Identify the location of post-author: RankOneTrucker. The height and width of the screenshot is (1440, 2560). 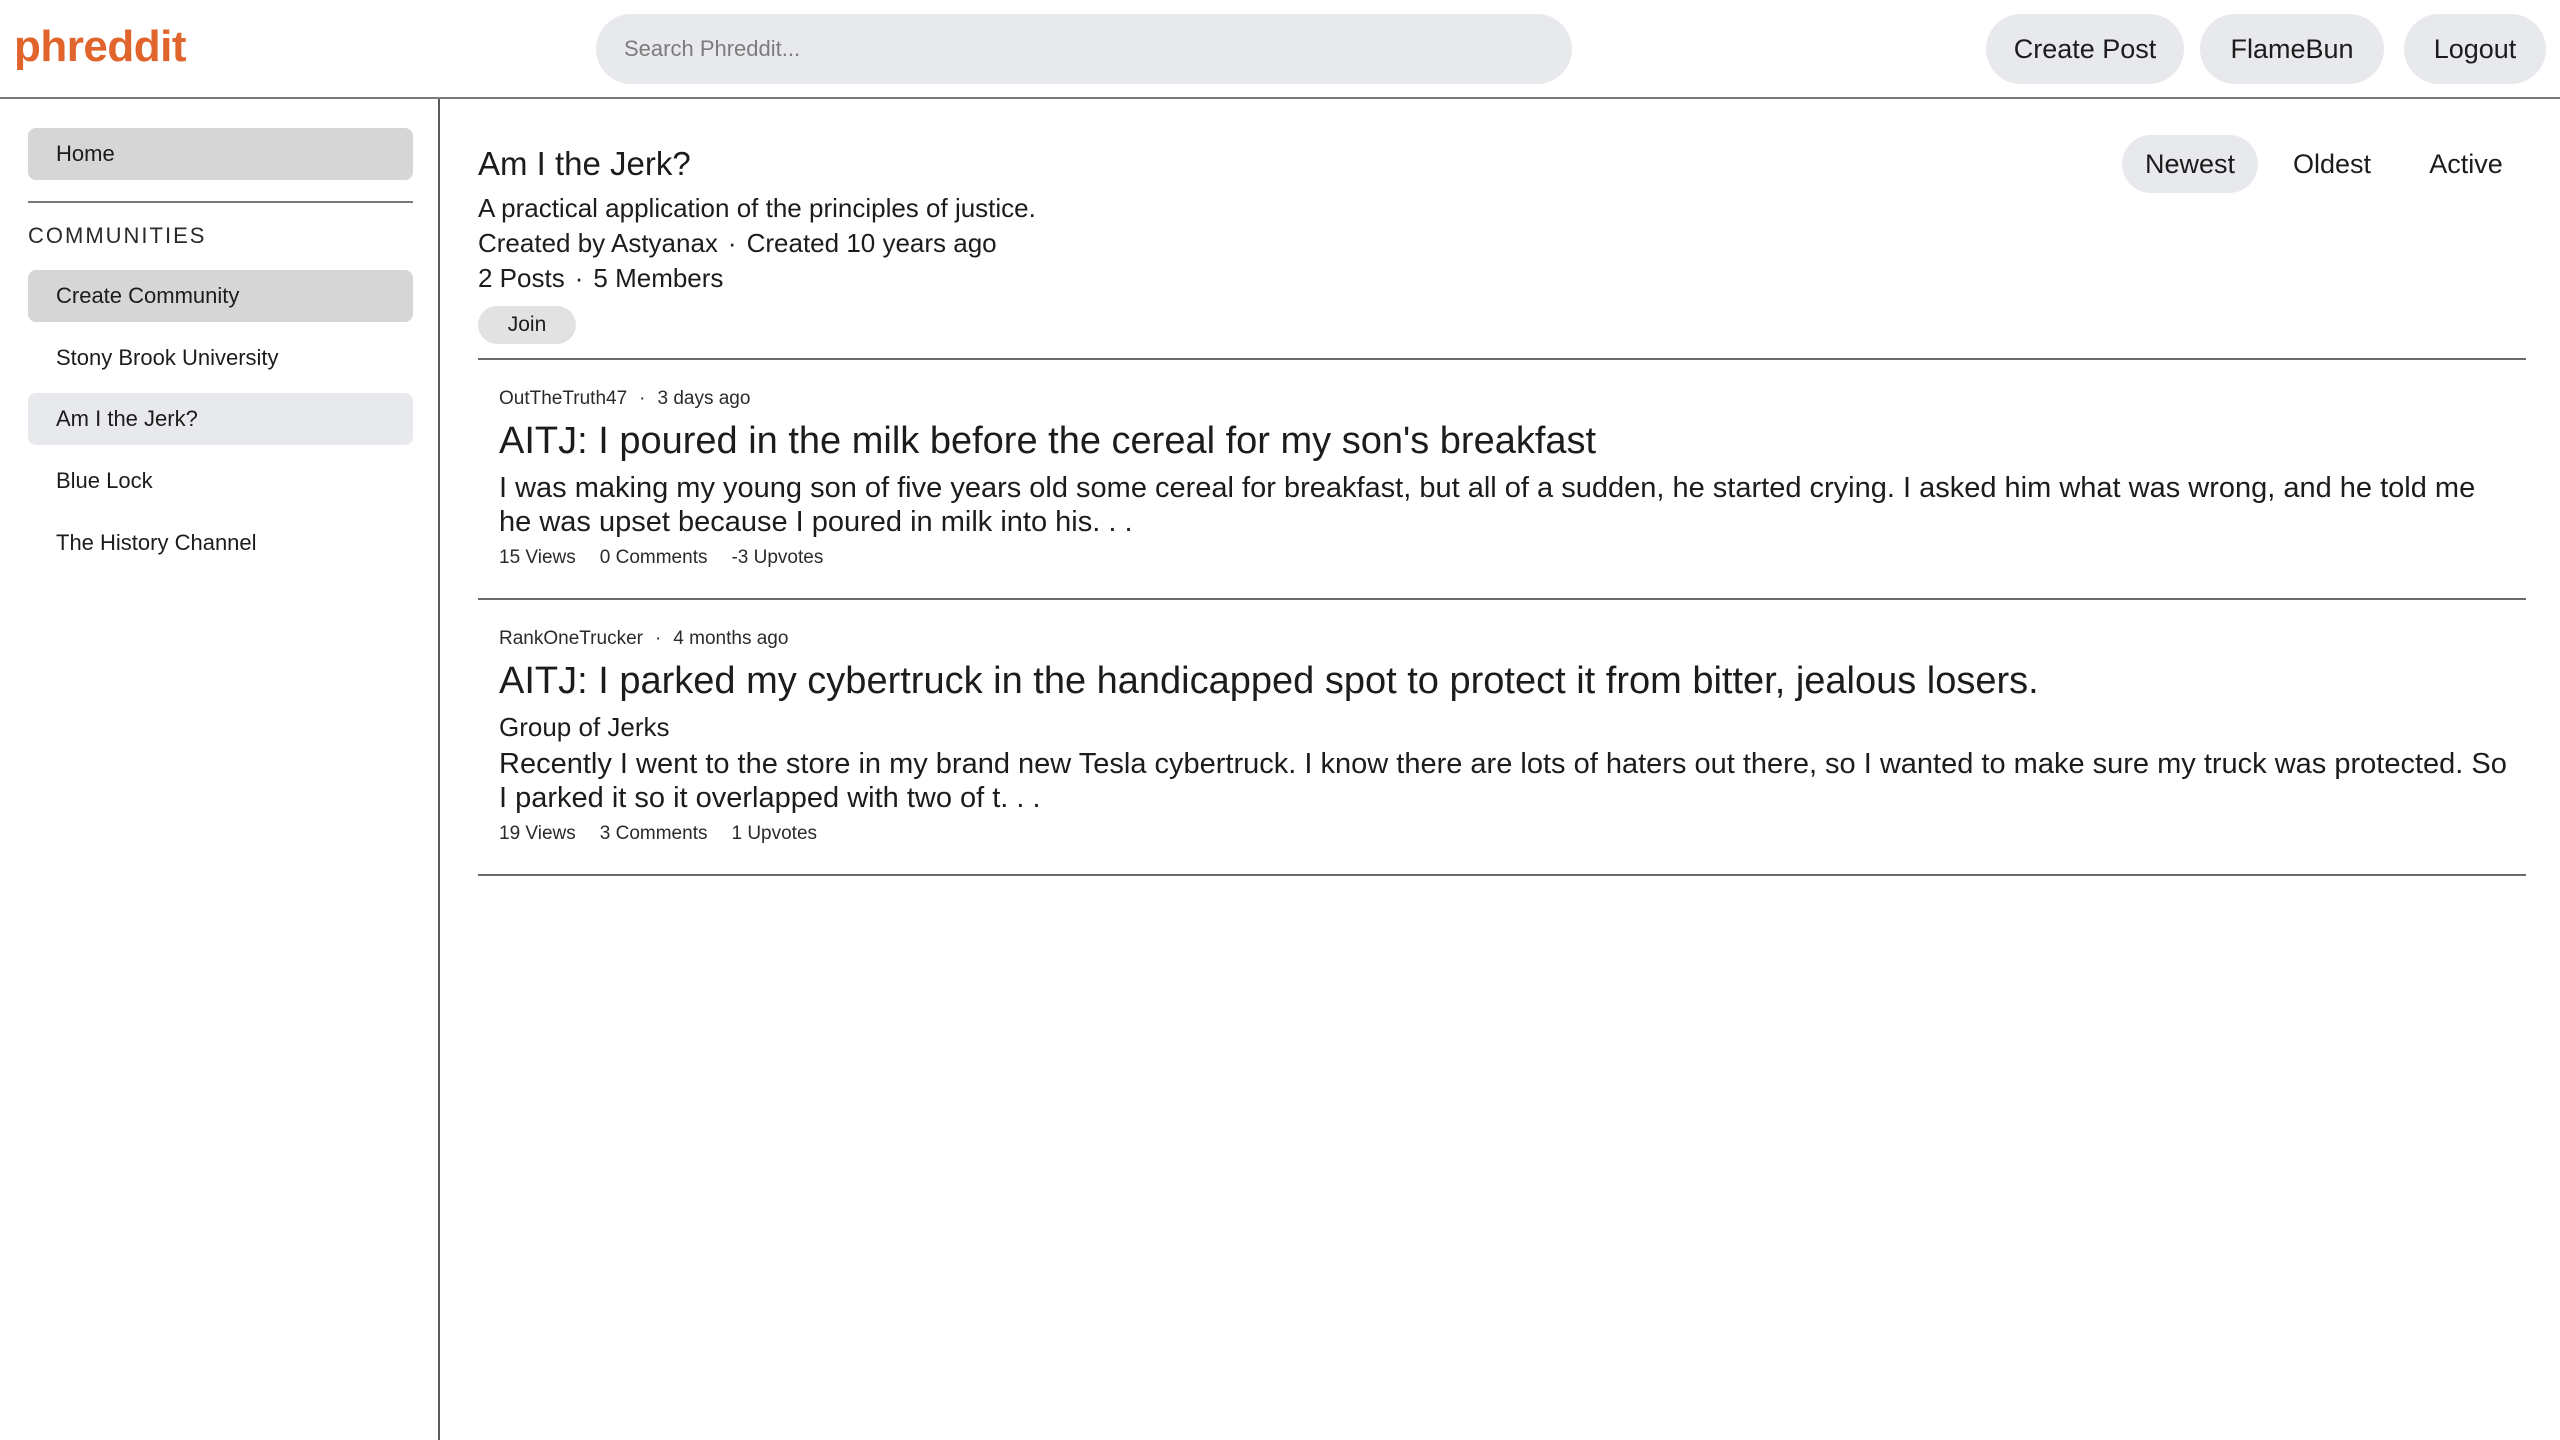
(571, 638).